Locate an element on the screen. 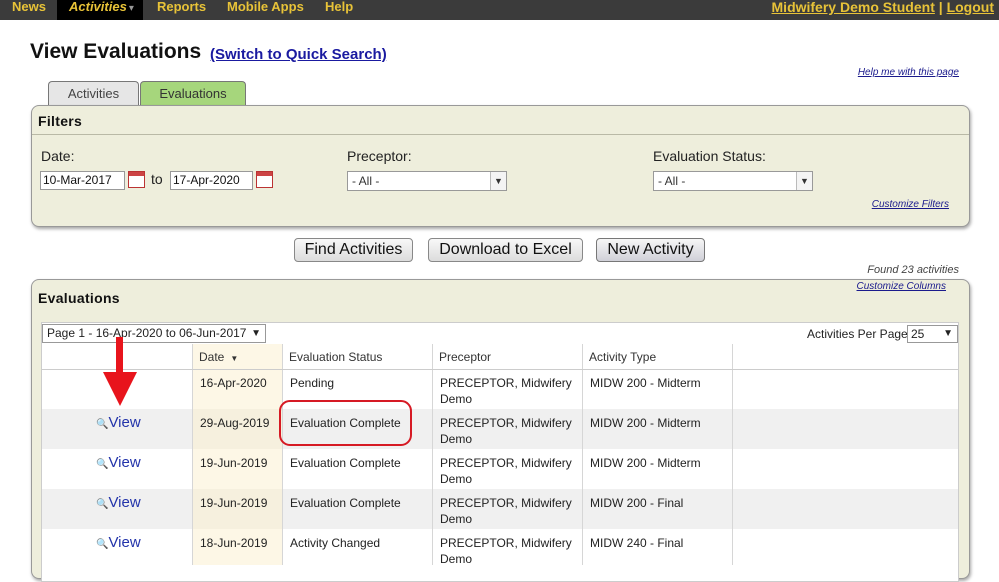 The width and height of the screenshot is (999, 582). page-select: Page 1 - 16-Apr-2020 to 06-Jun-2017 ▼ is located at coordinates (154, 333).